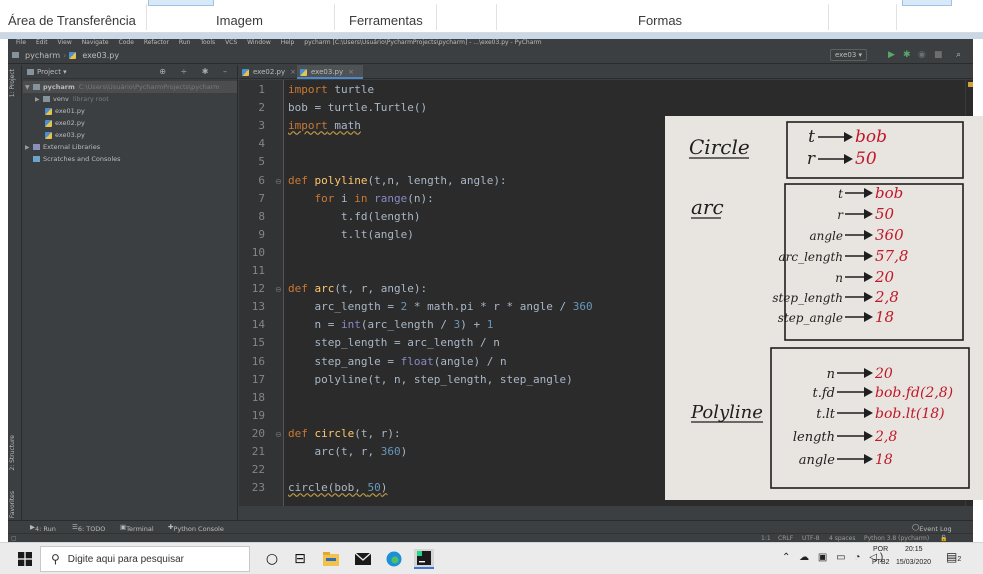 The image size is (983, 574). Describe the element at coordinates (42, 43) in the screenshot. I see `menu-edit: Edit` at that location.